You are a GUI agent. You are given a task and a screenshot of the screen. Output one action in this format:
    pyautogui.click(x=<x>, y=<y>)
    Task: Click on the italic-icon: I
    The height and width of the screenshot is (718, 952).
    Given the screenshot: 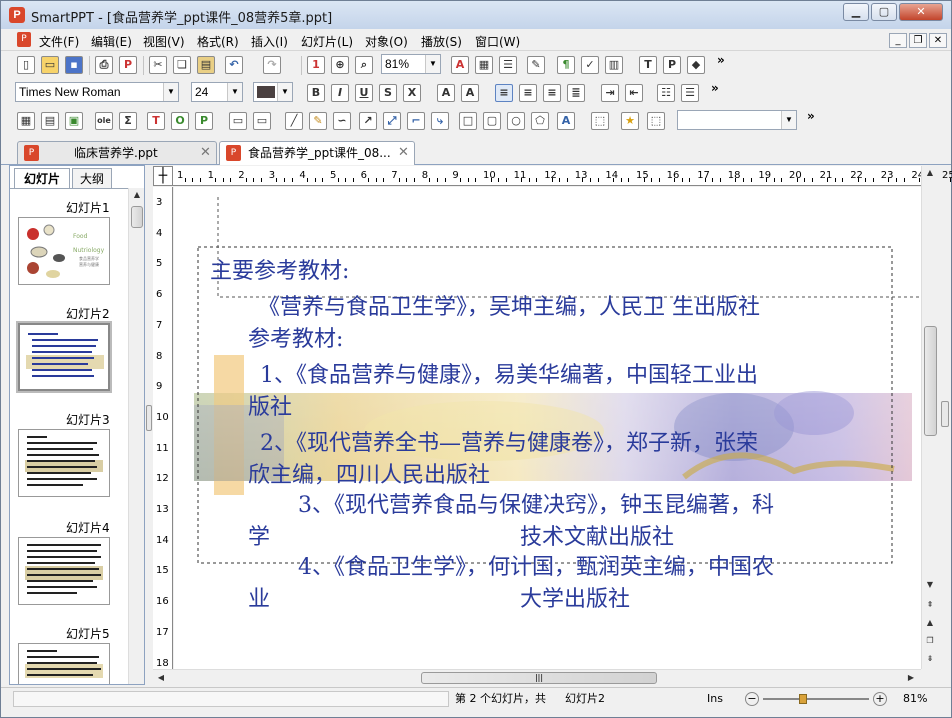 What is the action you would take?
    pyautogui.click(x=340, y=93)
    